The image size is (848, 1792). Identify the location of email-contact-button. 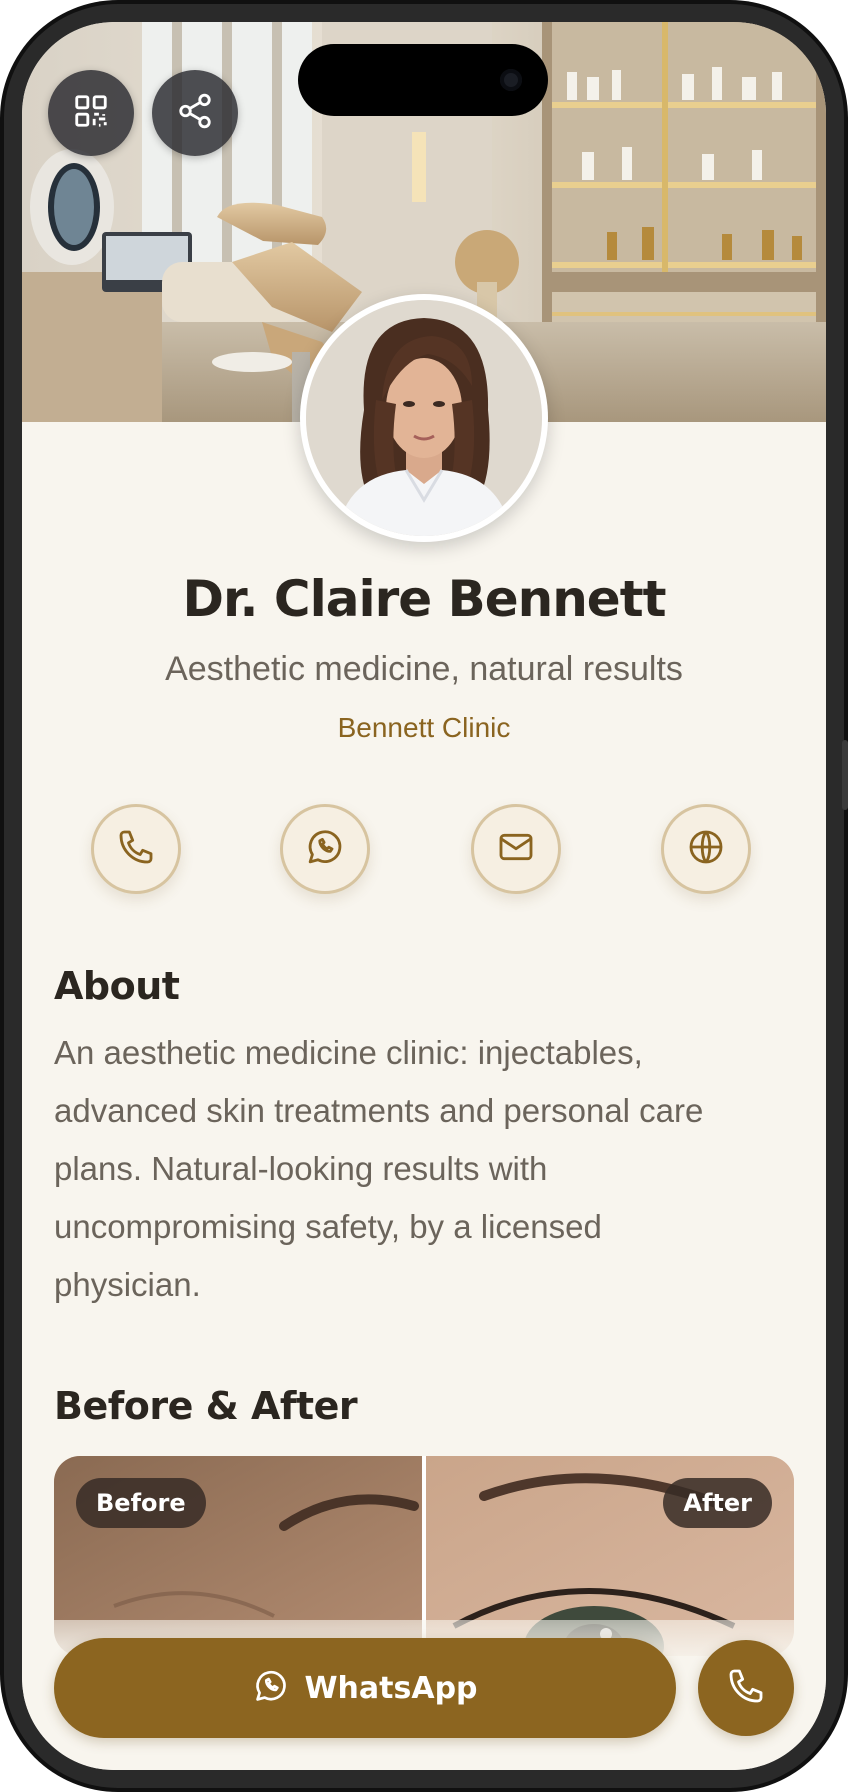
(516, 849).